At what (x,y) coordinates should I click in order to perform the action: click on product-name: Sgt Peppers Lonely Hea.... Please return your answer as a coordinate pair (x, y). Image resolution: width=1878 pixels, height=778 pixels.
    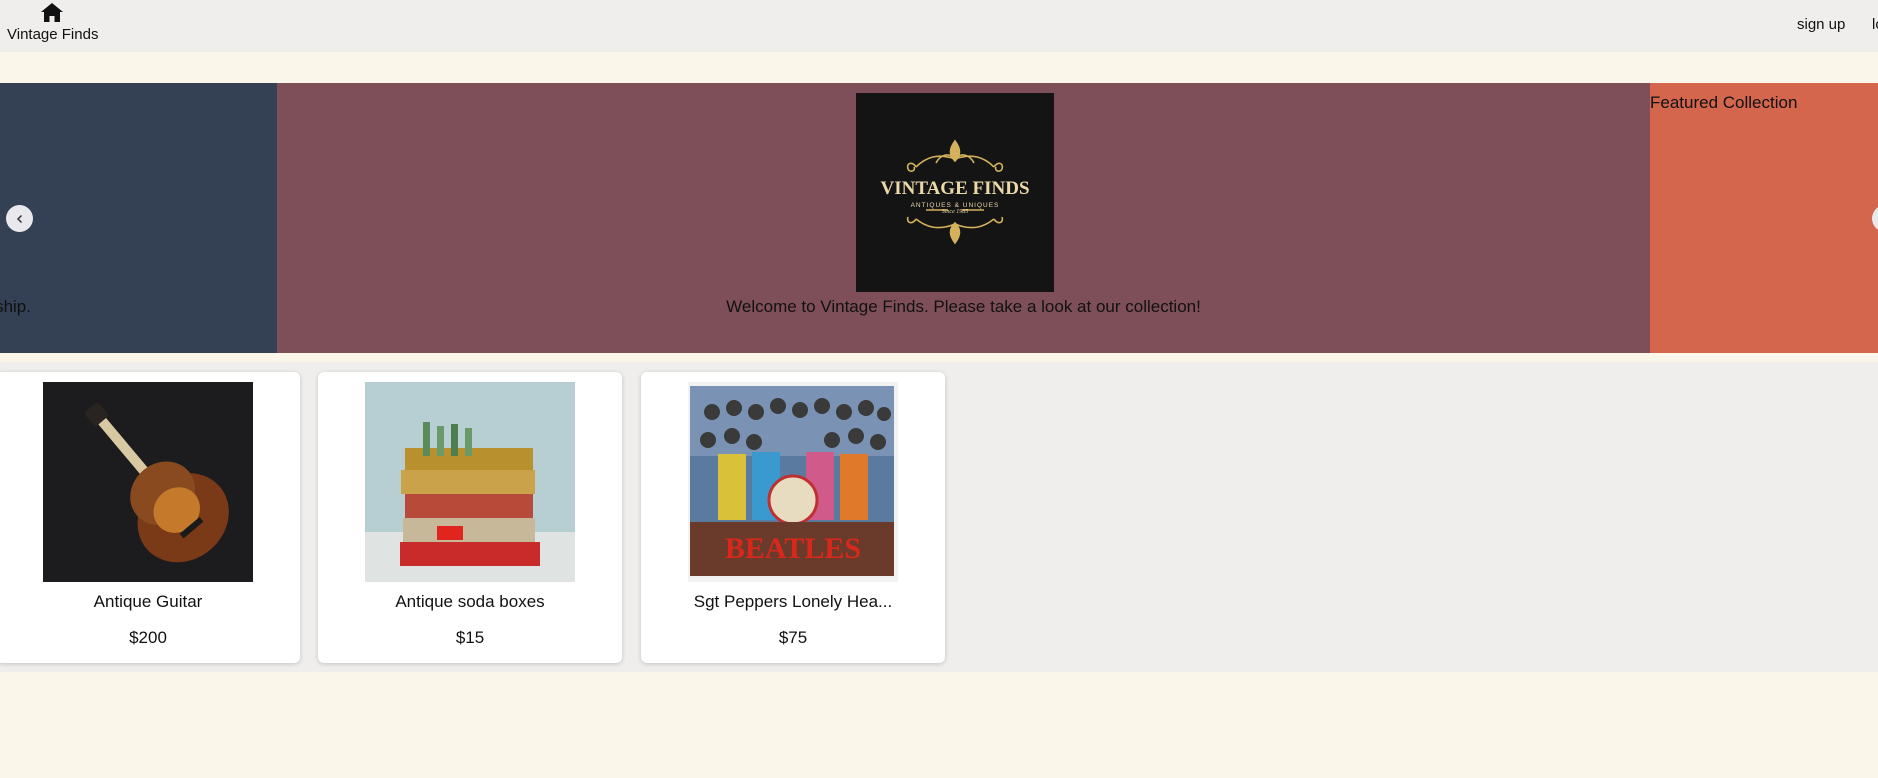
    Looking at the image, I should click on (793, 601).